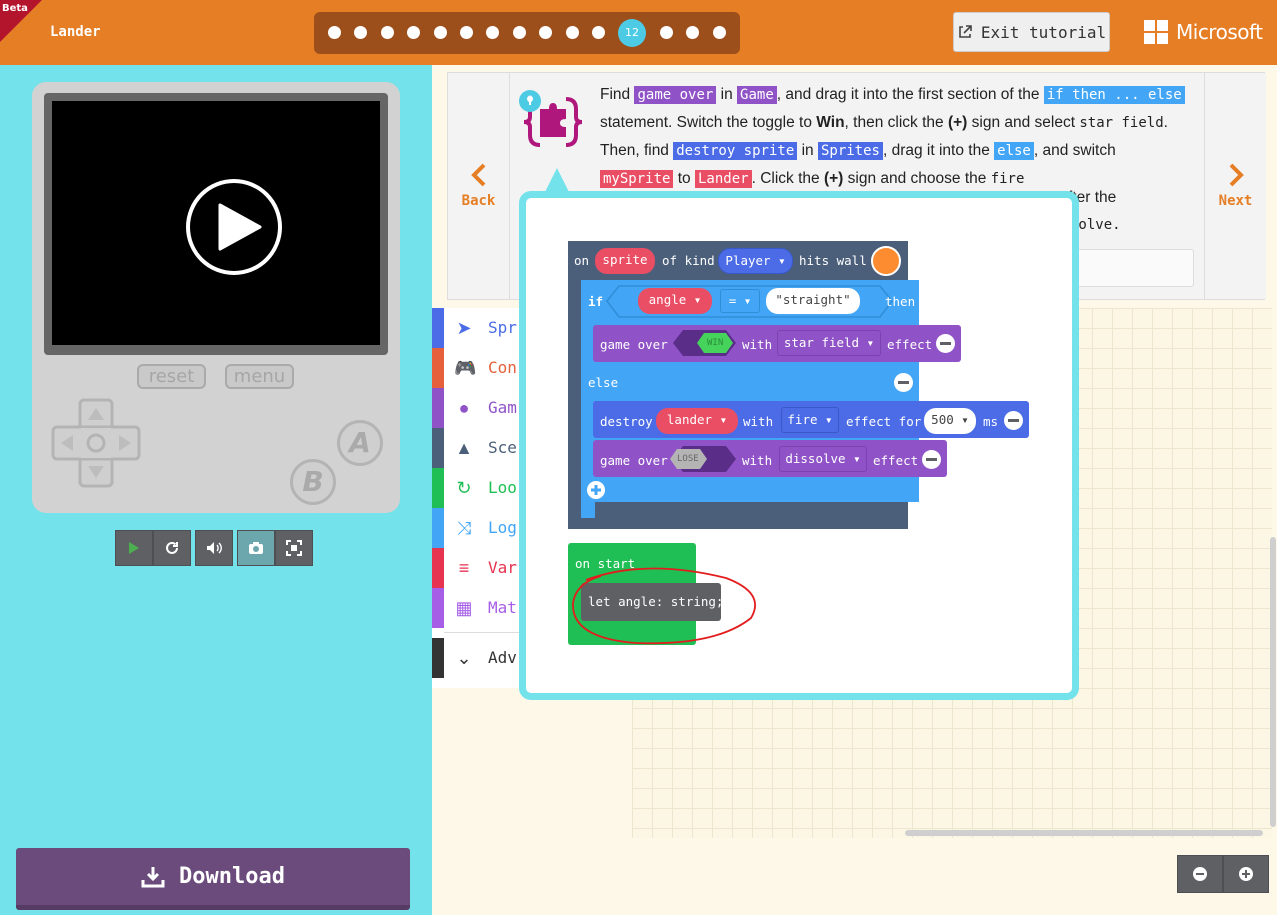  I want to click on horizontal-scrollbar, so click(1084, 833).